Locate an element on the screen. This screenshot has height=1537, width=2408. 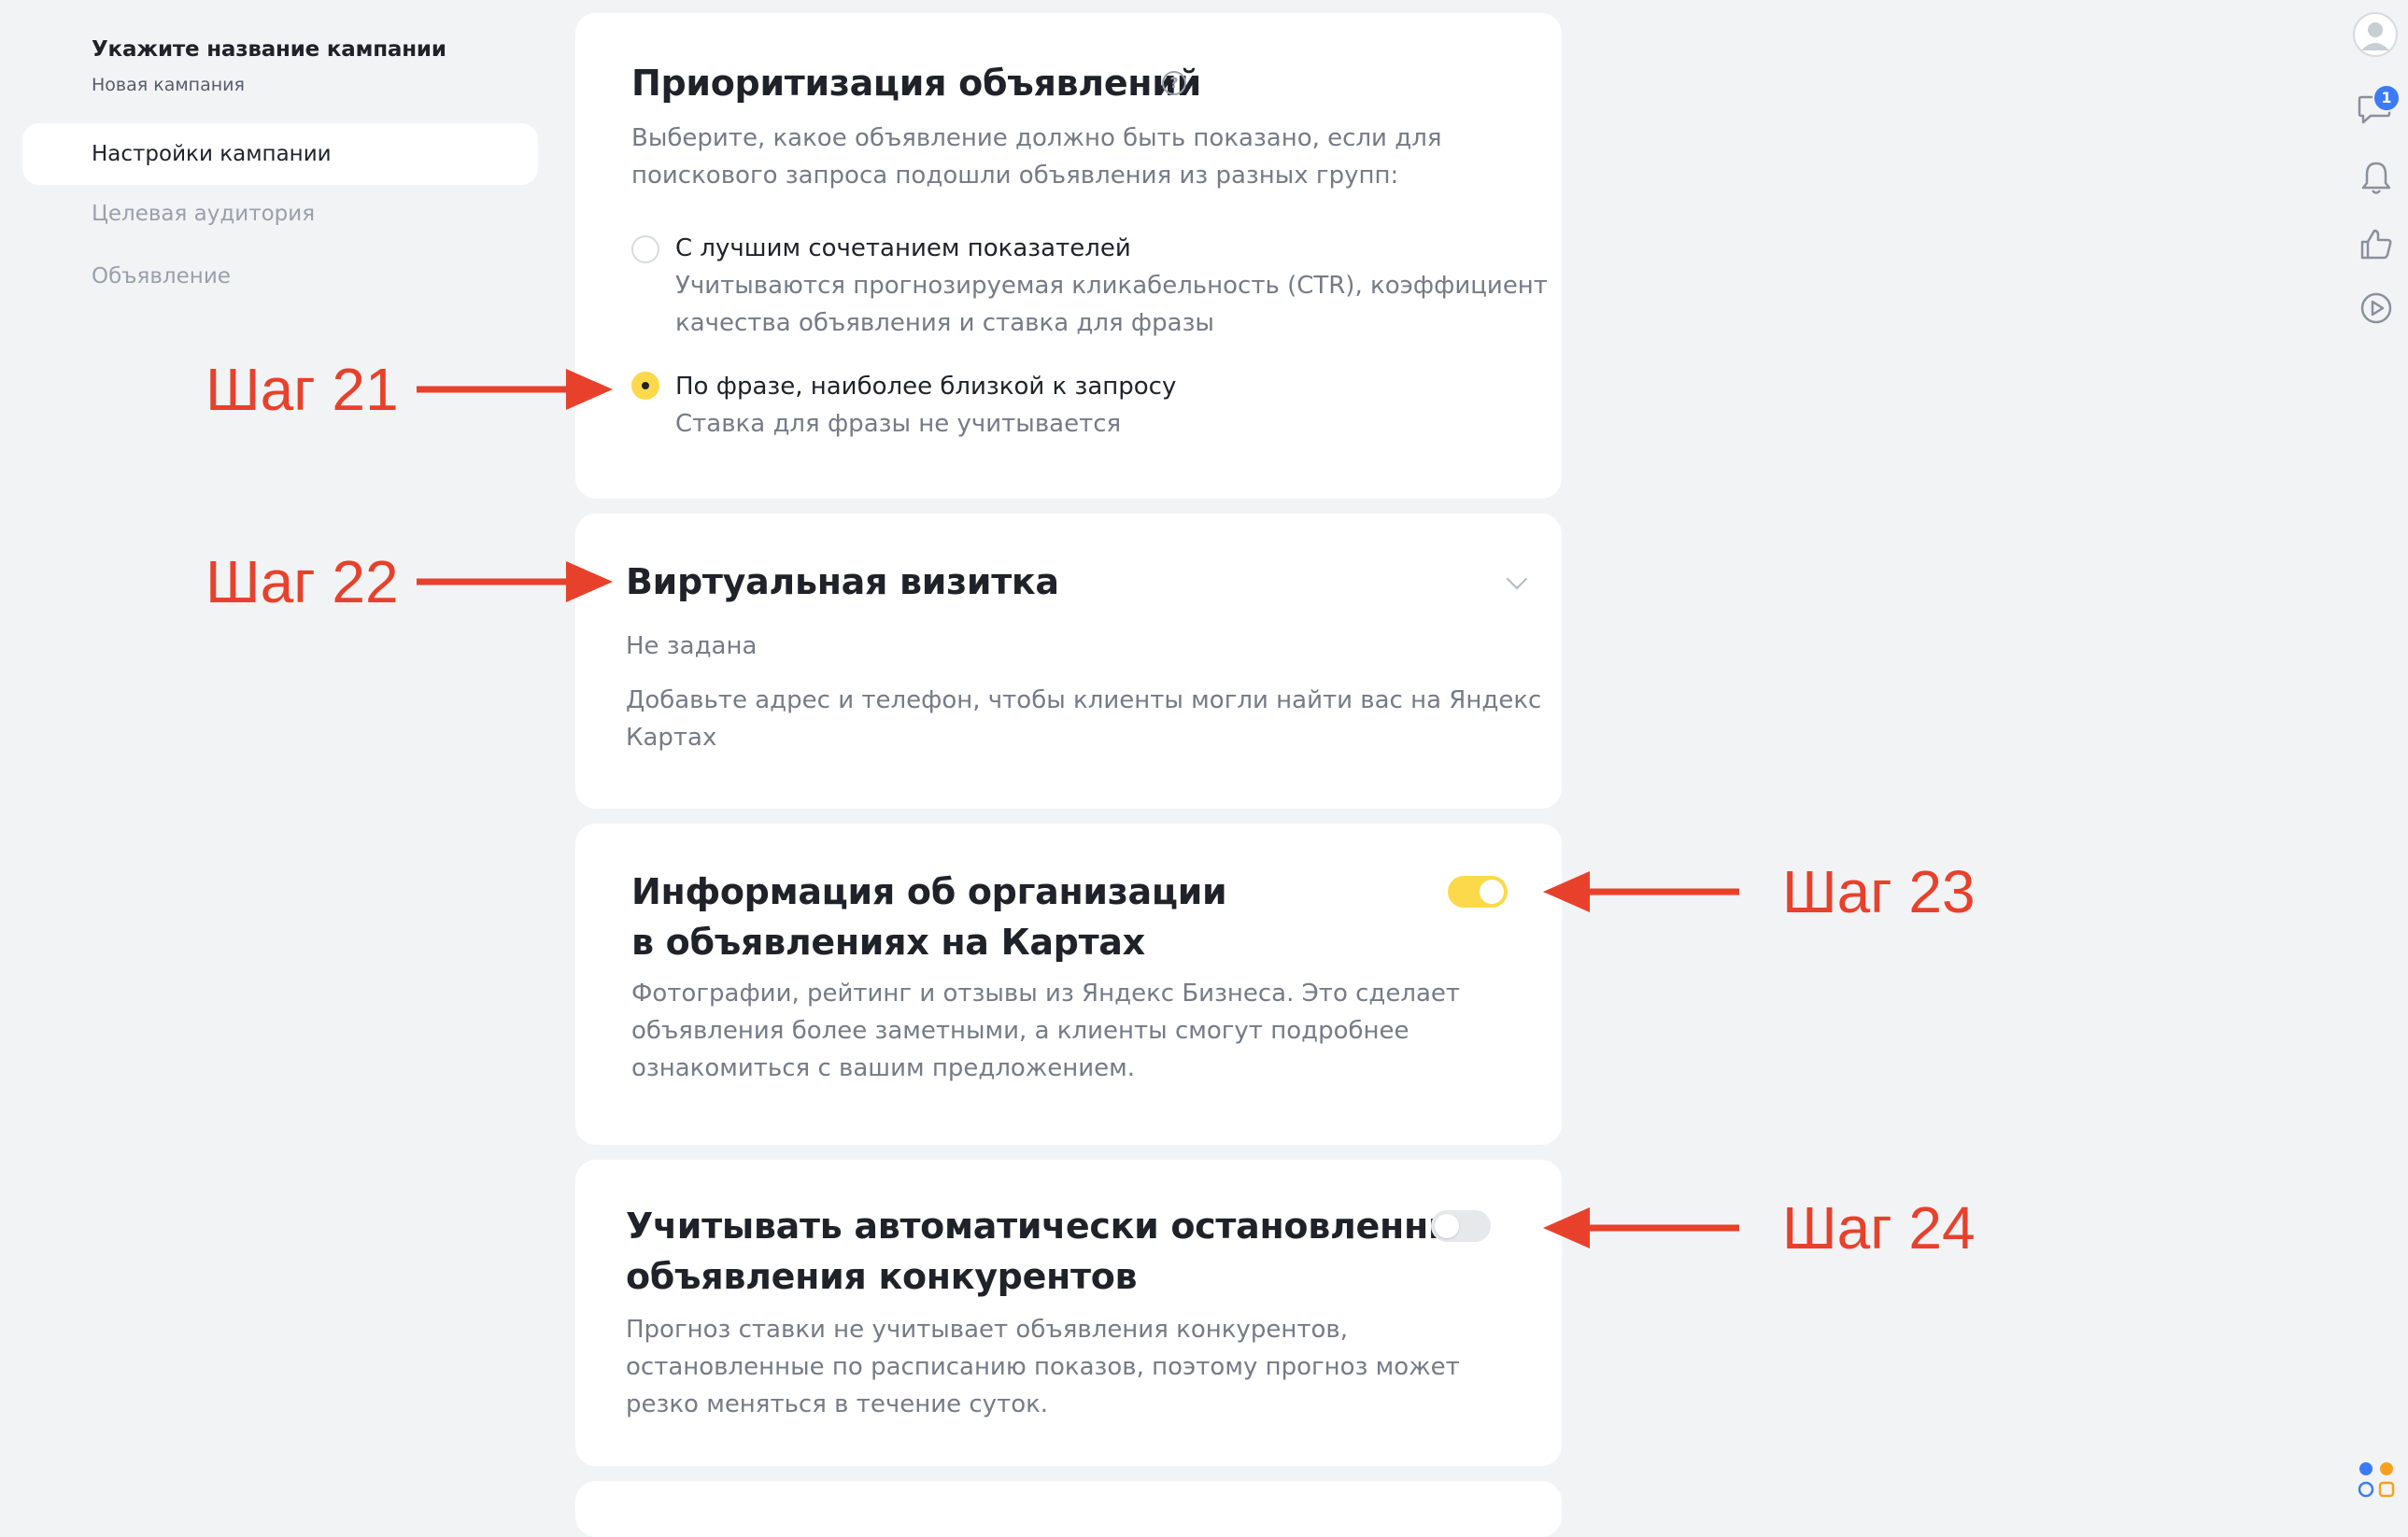
thumbs-up-icon is located at coordinates (2376, 245).